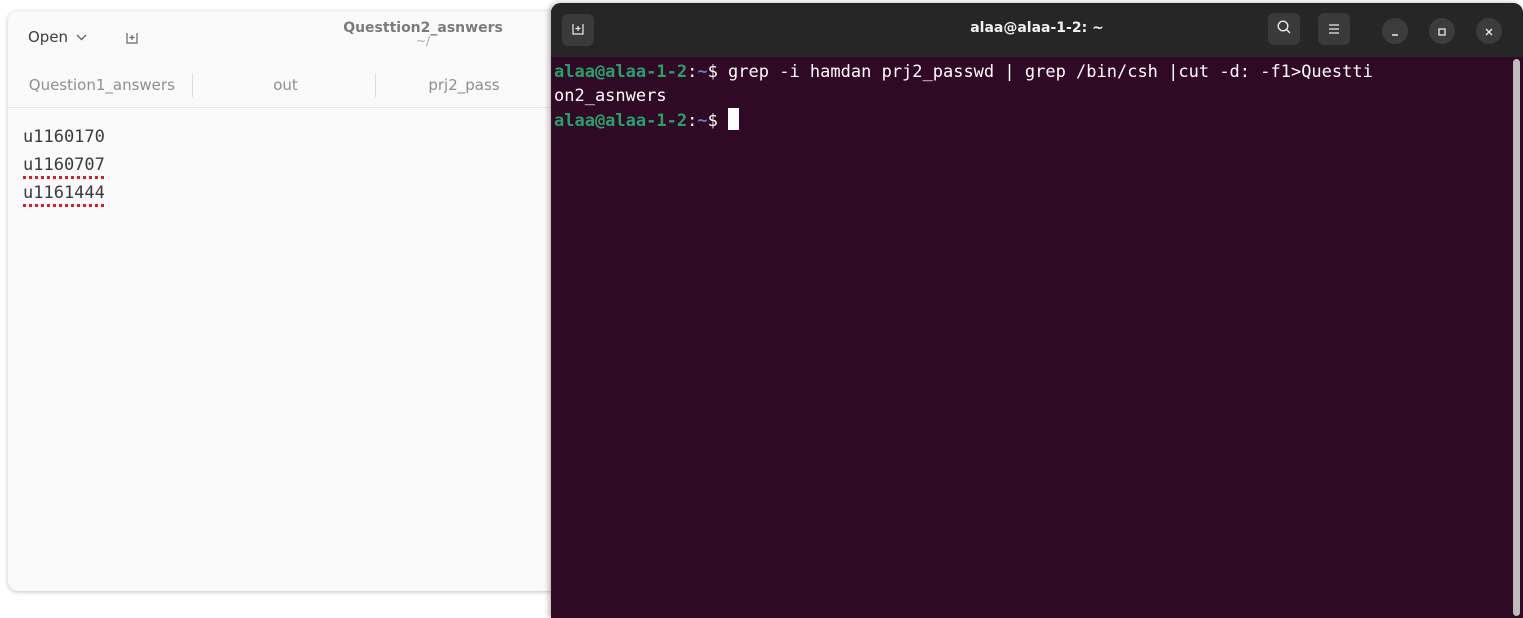  I want to click on editor-text-area: u1160170 u1160707 u1161444, so click(64, 165).